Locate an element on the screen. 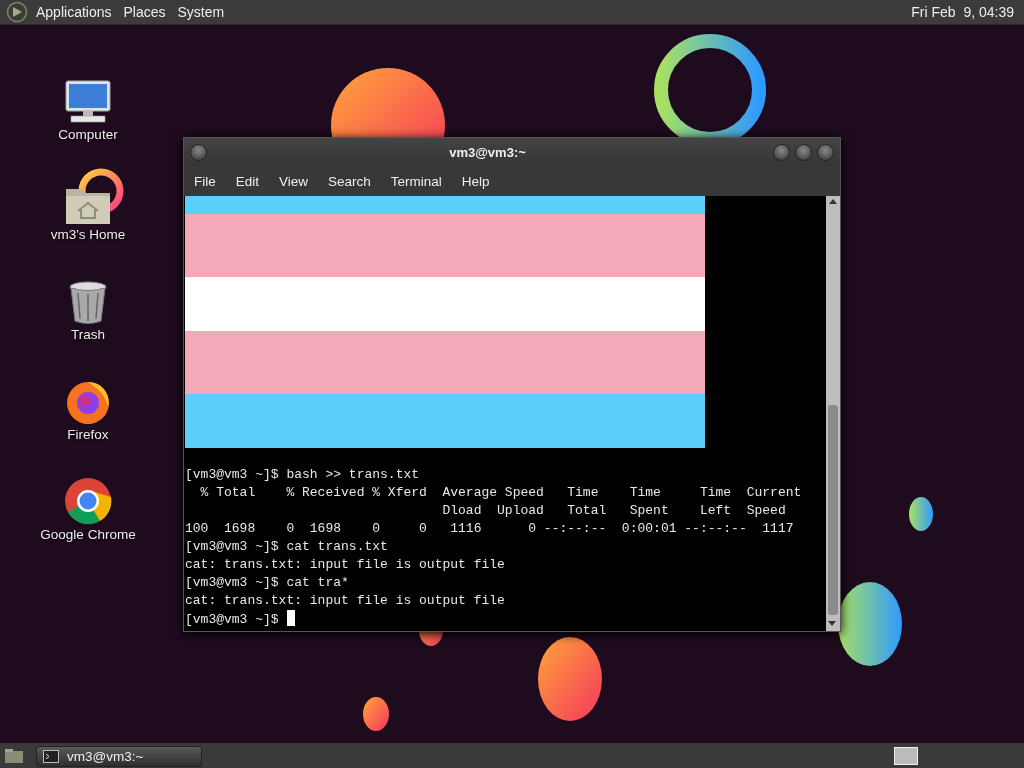  terminal-prompt: [vm3@vm3 ~]$ is located at coordinates (232, 619).